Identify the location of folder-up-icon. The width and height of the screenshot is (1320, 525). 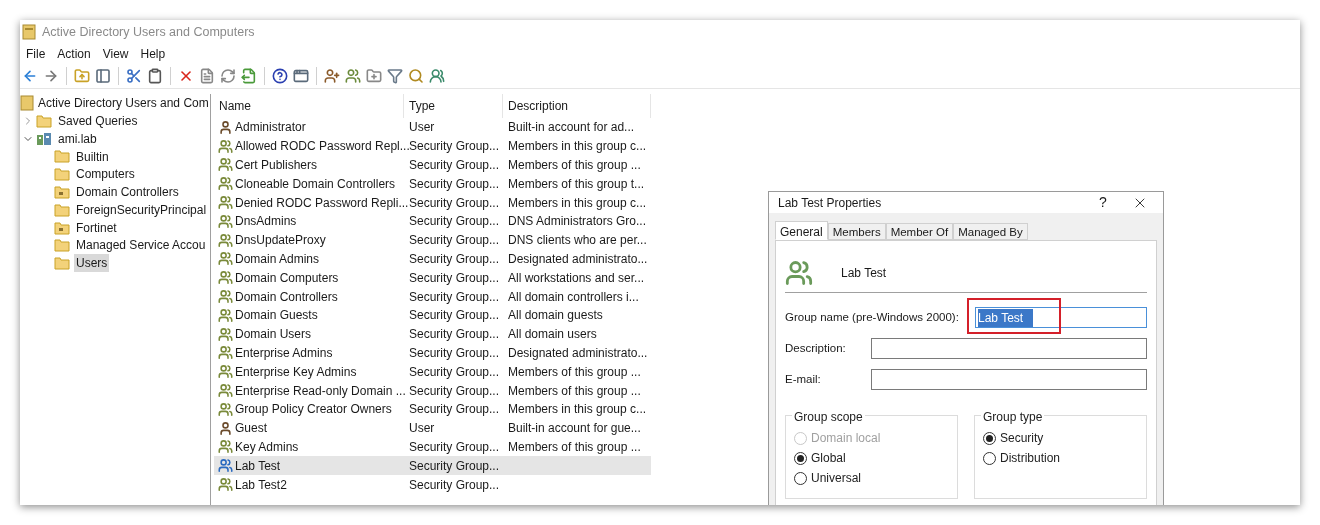
(82, 76).